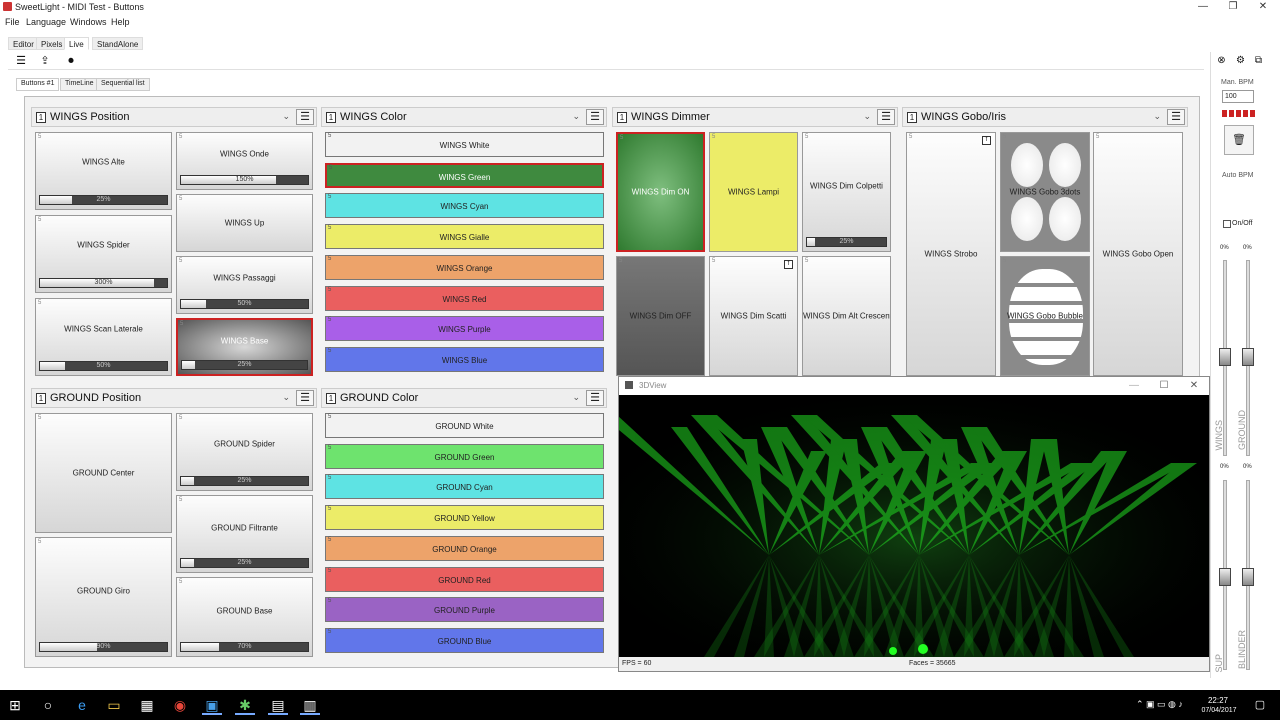 Image resolution: width=1280 pixels, height=720 pixels. Describe the element at coordinates (1221, 60) in the screenshot. I see `cancel-icon: ⊗` at that location.